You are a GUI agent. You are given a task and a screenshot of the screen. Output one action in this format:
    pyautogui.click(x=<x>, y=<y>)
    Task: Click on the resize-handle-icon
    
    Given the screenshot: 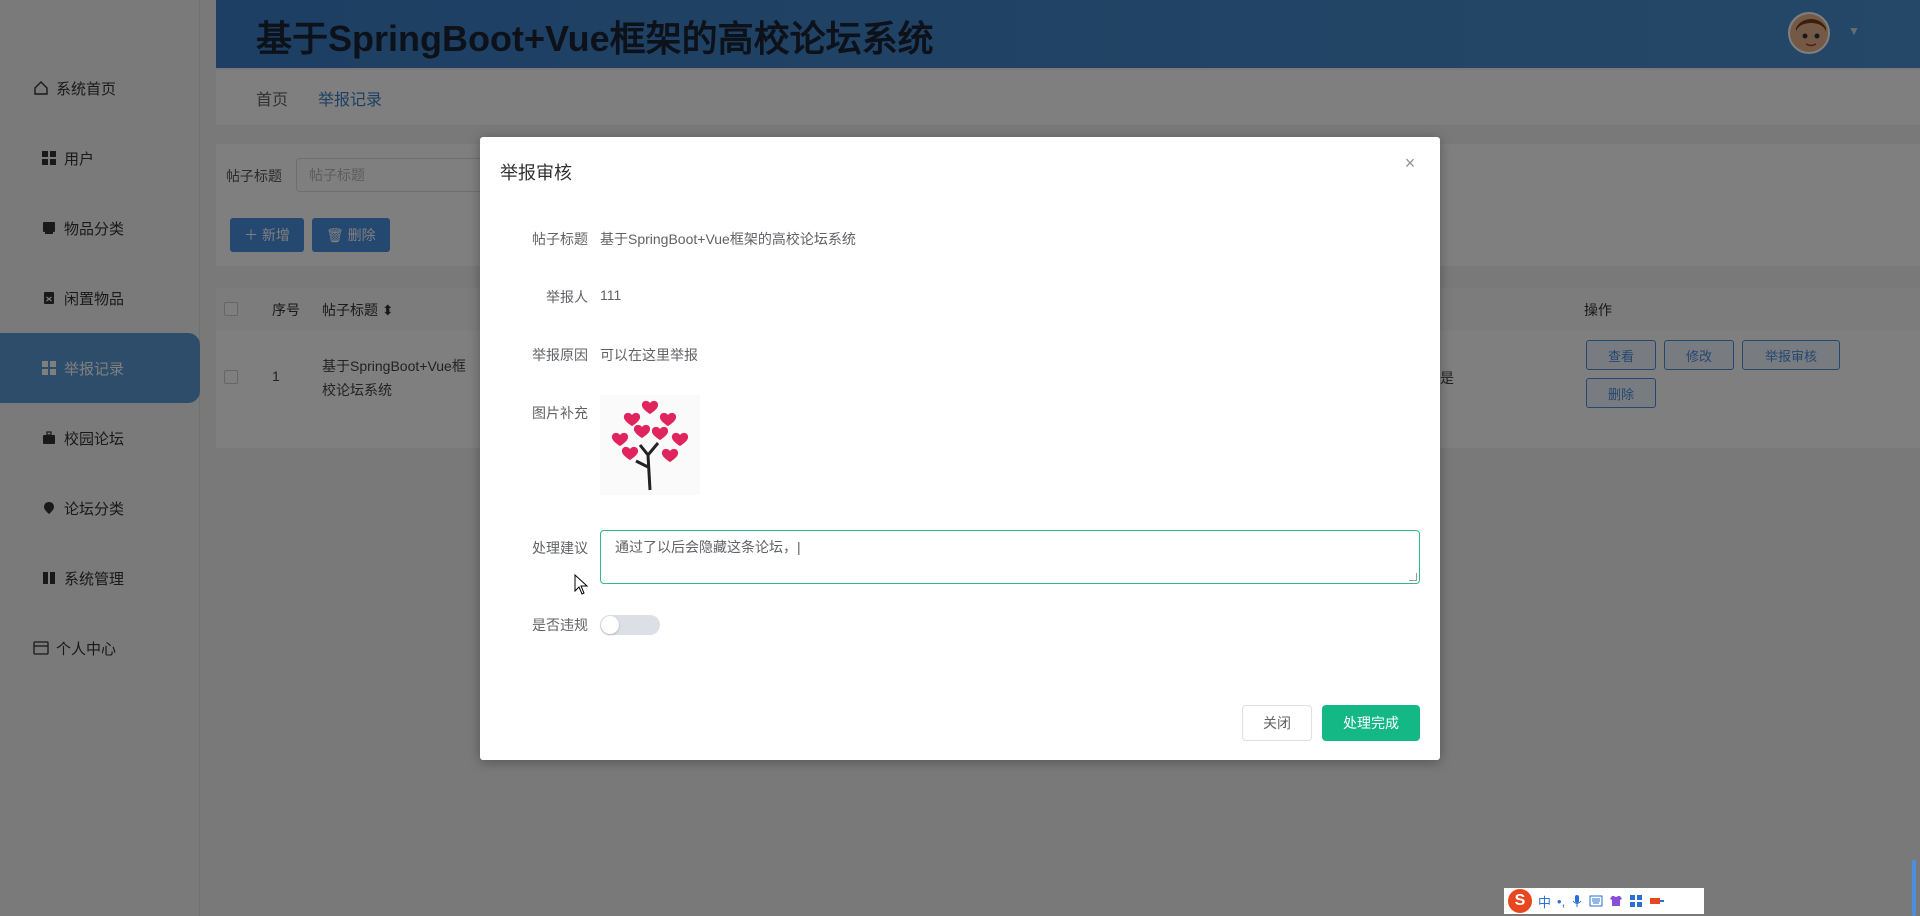 What is the action you would take?
    pyautogui.click(x=1413, y=577)
    